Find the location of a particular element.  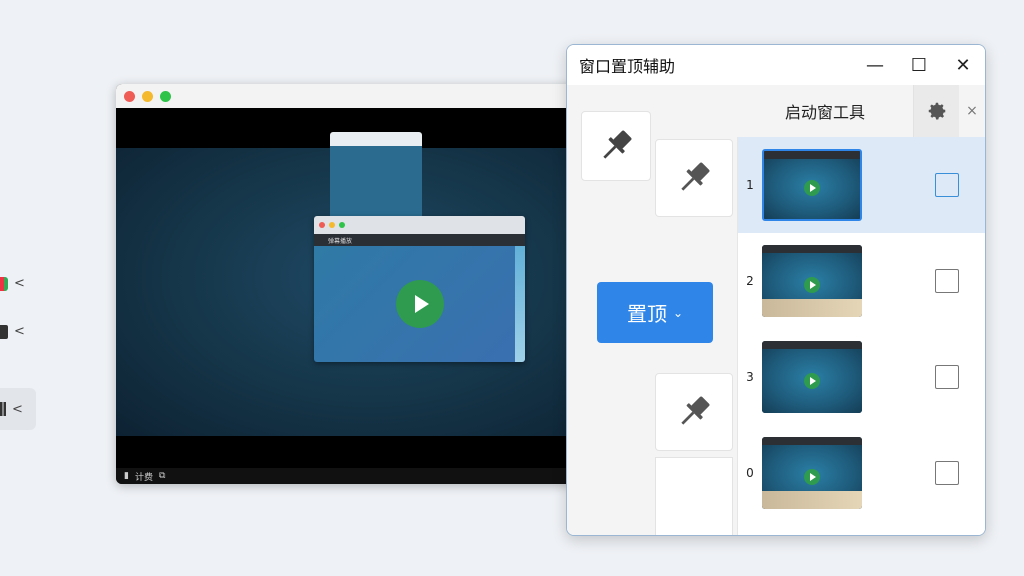

sidebar-item-monitor: < is located at coordinates (12, 331).